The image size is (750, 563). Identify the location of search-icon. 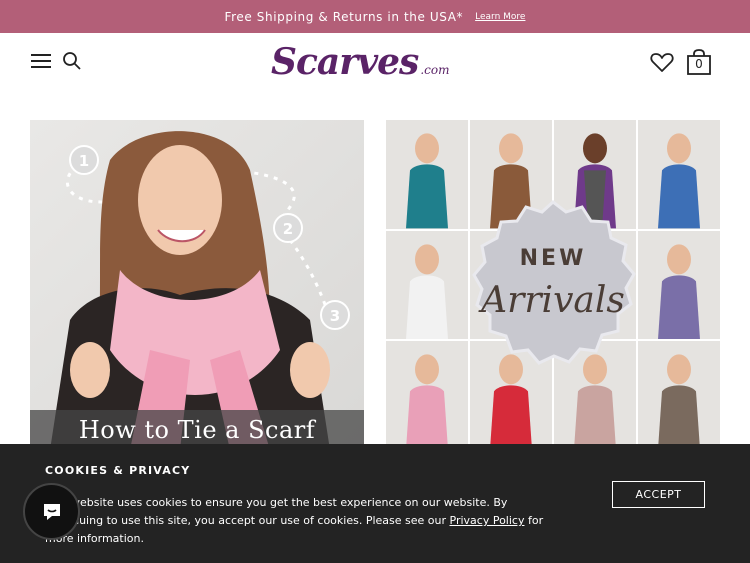
(72, 61).